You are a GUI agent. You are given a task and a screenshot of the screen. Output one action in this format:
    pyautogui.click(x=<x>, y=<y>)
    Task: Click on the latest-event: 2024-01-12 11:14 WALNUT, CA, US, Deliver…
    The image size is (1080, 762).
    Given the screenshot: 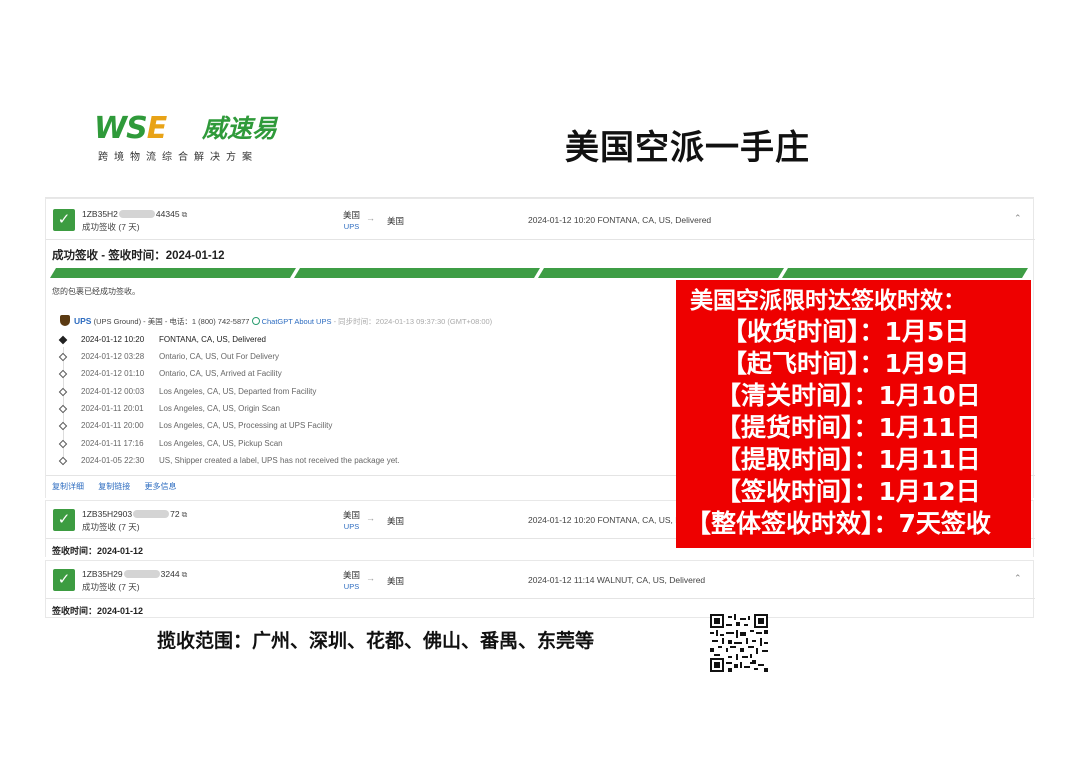 What is the action you would take?
    pyautogui.click(x=617, y=580)
    